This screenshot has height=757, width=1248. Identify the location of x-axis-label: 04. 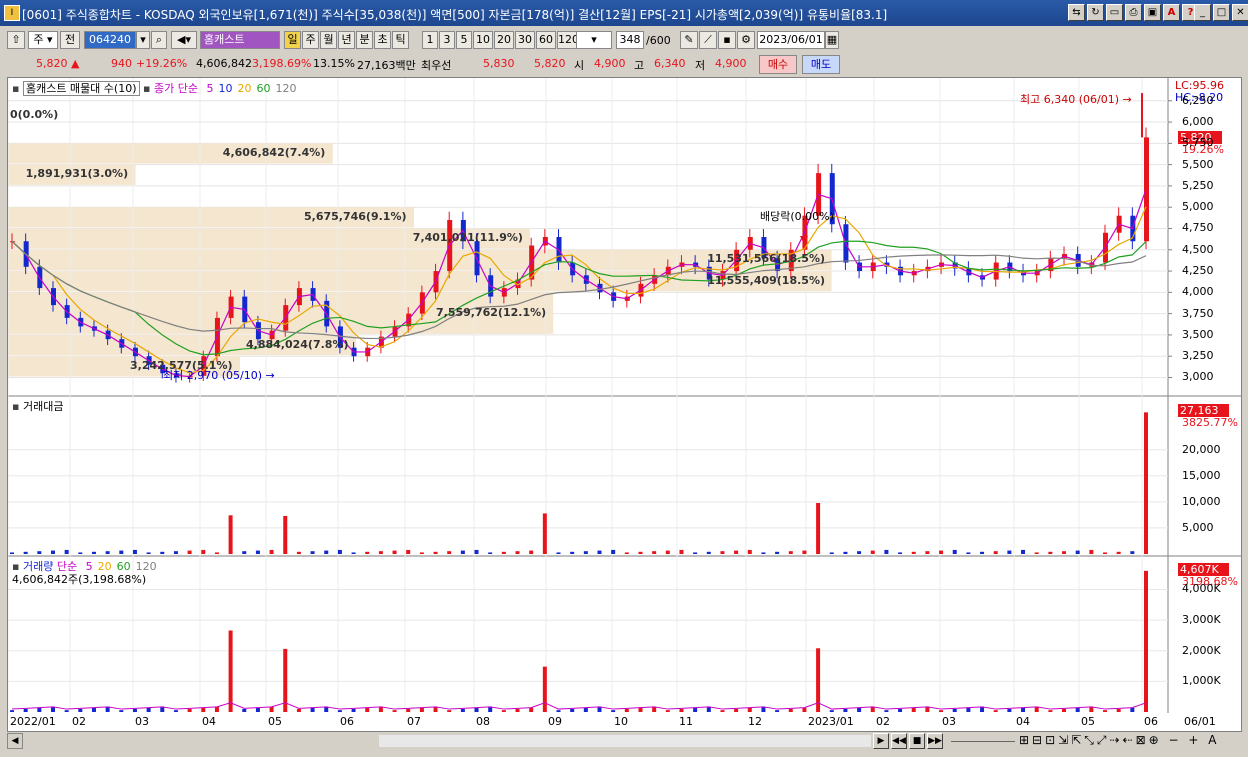
(209, 721).